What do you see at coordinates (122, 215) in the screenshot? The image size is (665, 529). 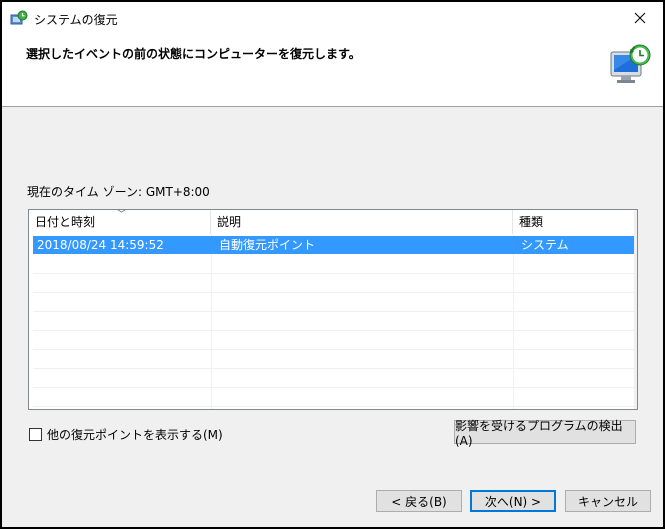 I see `sort-arrow-icon: ﹀` at bounding box center [122, 215].